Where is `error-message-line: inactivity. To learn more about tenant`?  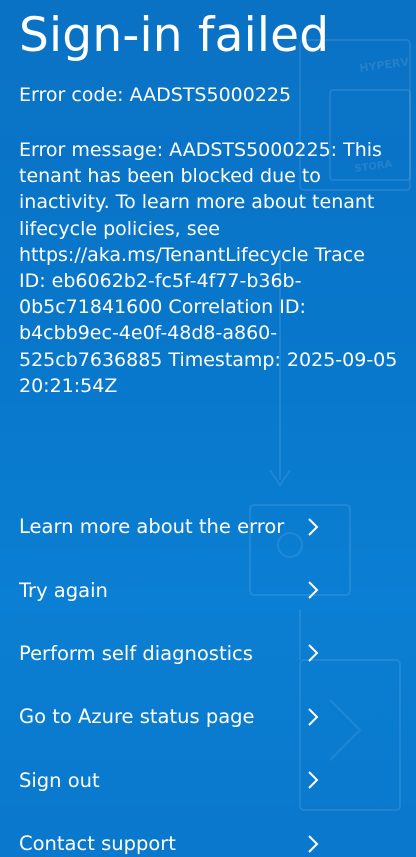 error-message-line: inactivity. To learn more about tenant is located at coordinates (197, 202).